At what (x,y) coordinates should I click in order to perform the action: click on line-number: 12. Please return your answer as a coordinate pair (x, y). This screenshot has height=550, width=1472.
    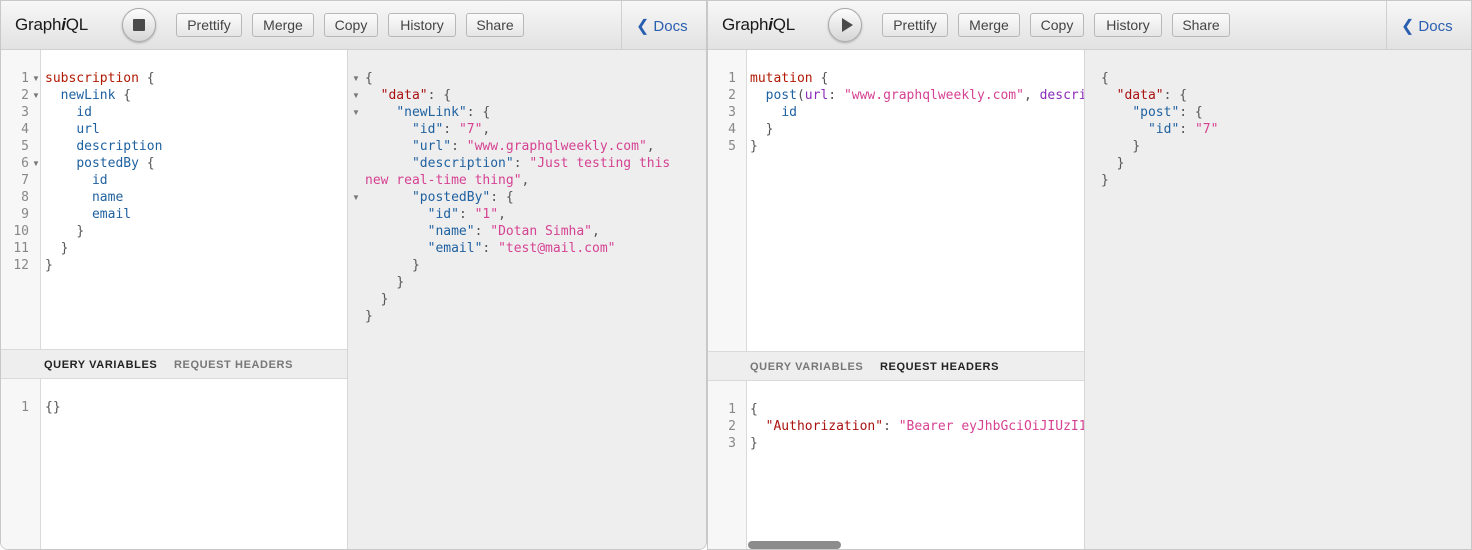
    Looking at the image, I should click on (21, 265).